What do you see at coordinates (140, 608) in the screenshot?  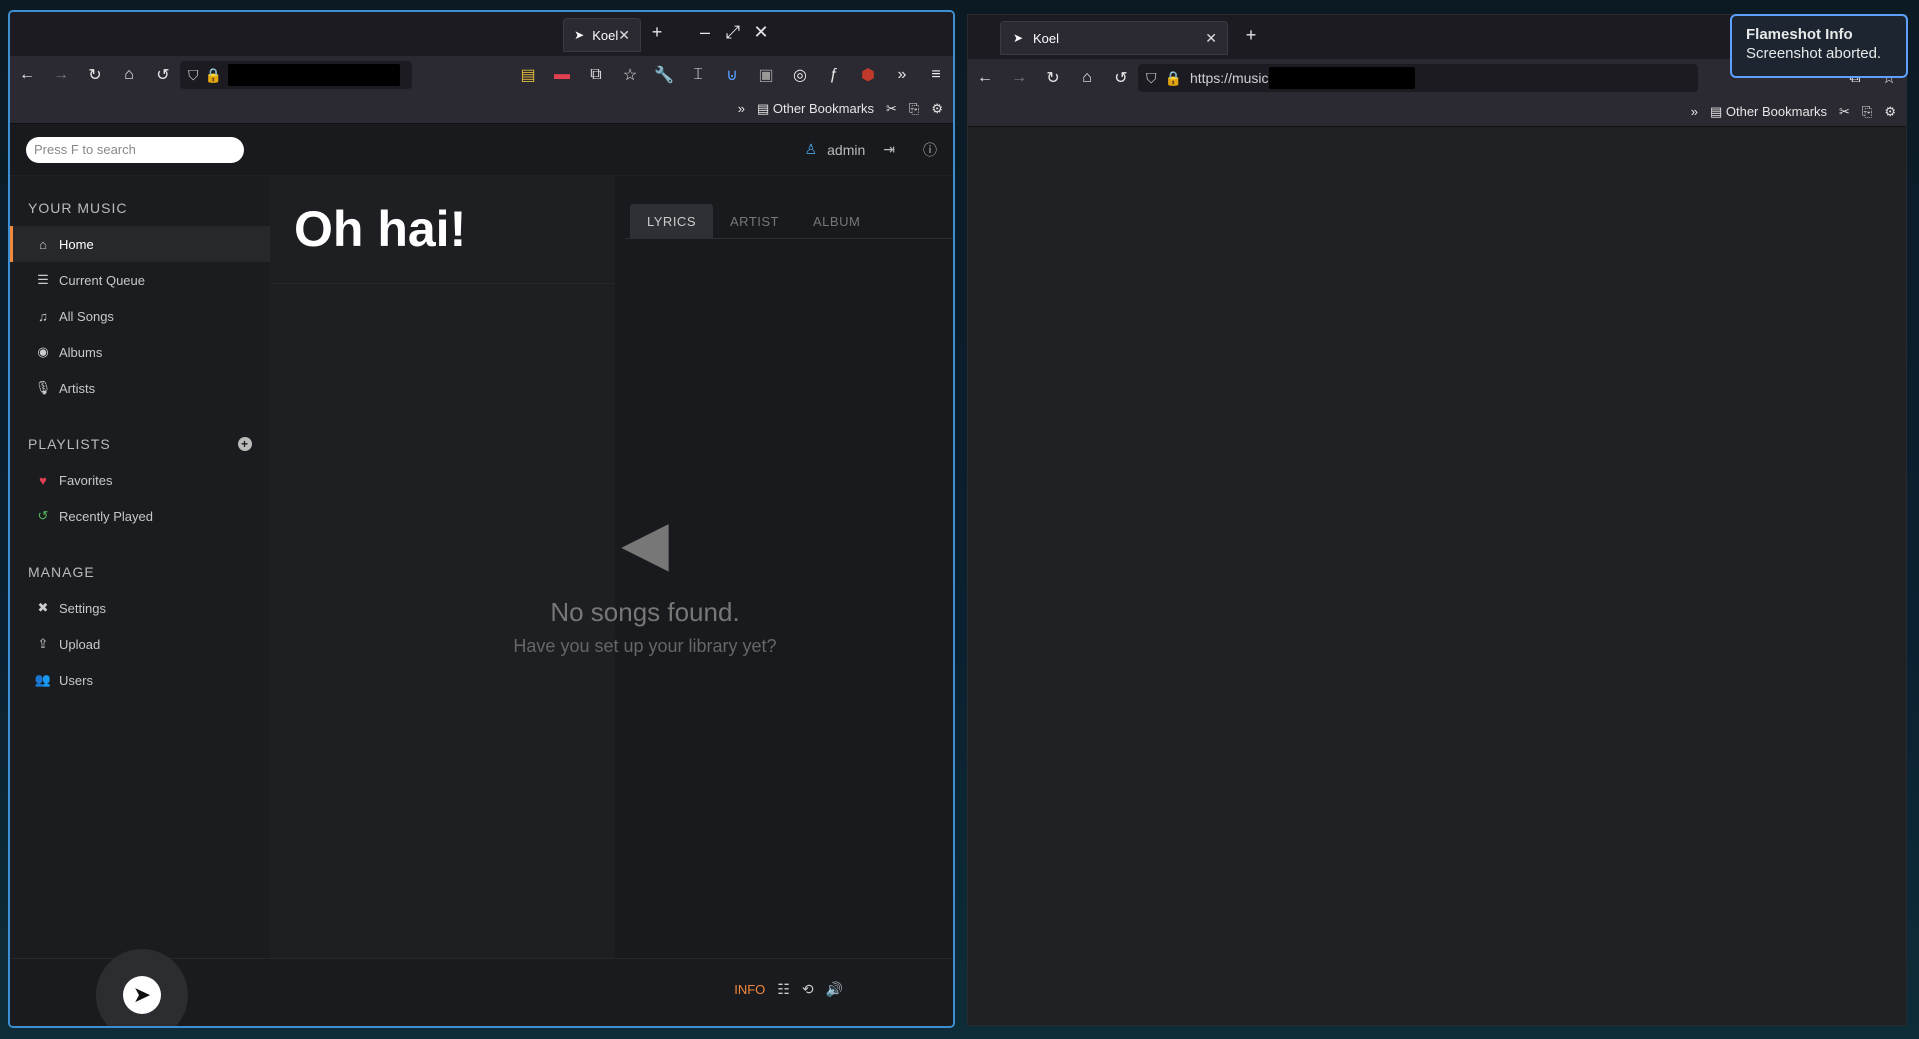 I see `sidebar-item-settings: ✖ Settings` at bounding box center [140, 608].